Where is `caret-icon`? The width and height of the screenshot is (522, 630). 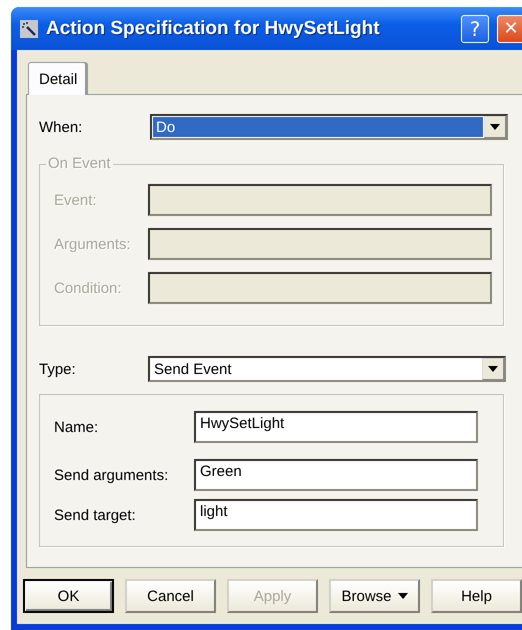 caret-icon is located at coordinates (403, 596).